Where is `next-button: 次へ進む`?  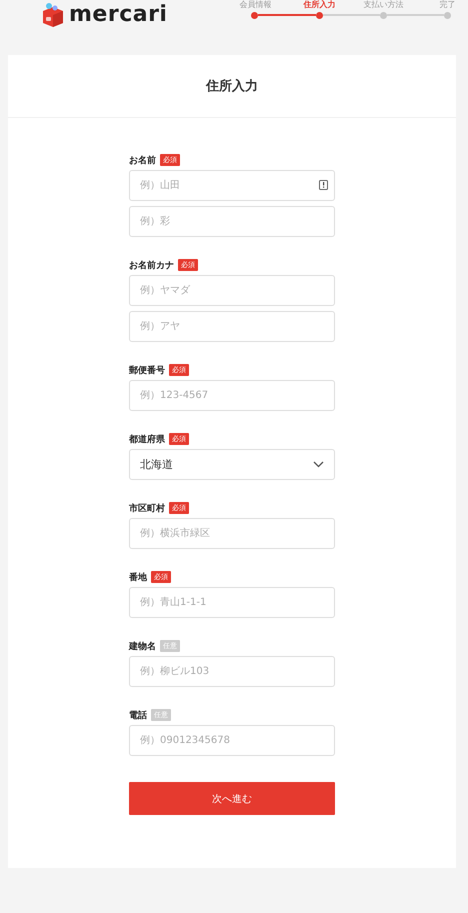 next-button: 次へ進む is located at coordinates (232, 798).